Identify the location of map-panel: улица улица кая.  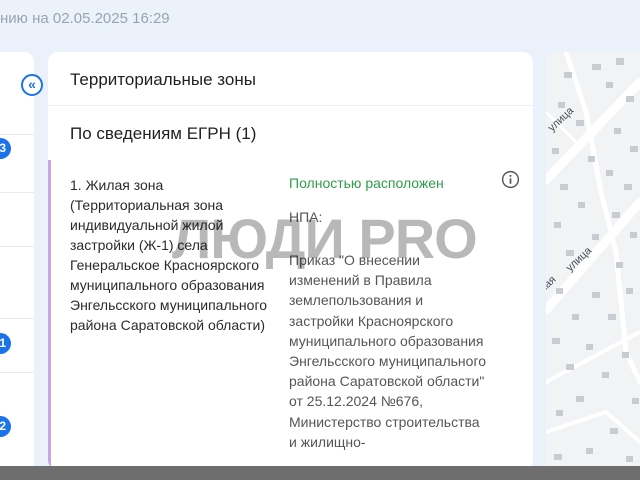
(593, 261).